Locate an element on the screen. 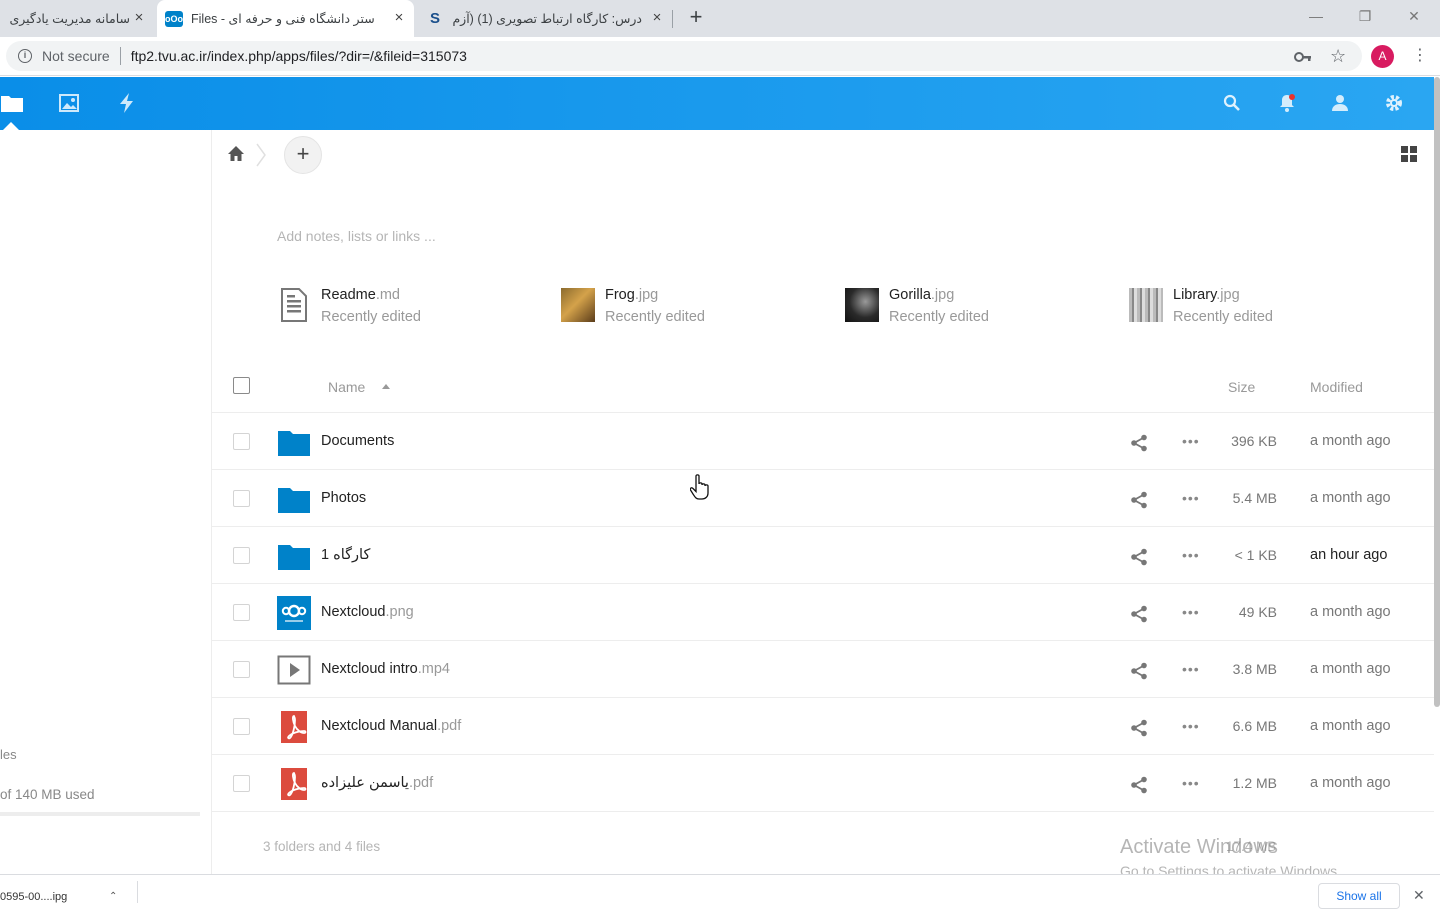  quota-bar is located at coordinates (100, 814).